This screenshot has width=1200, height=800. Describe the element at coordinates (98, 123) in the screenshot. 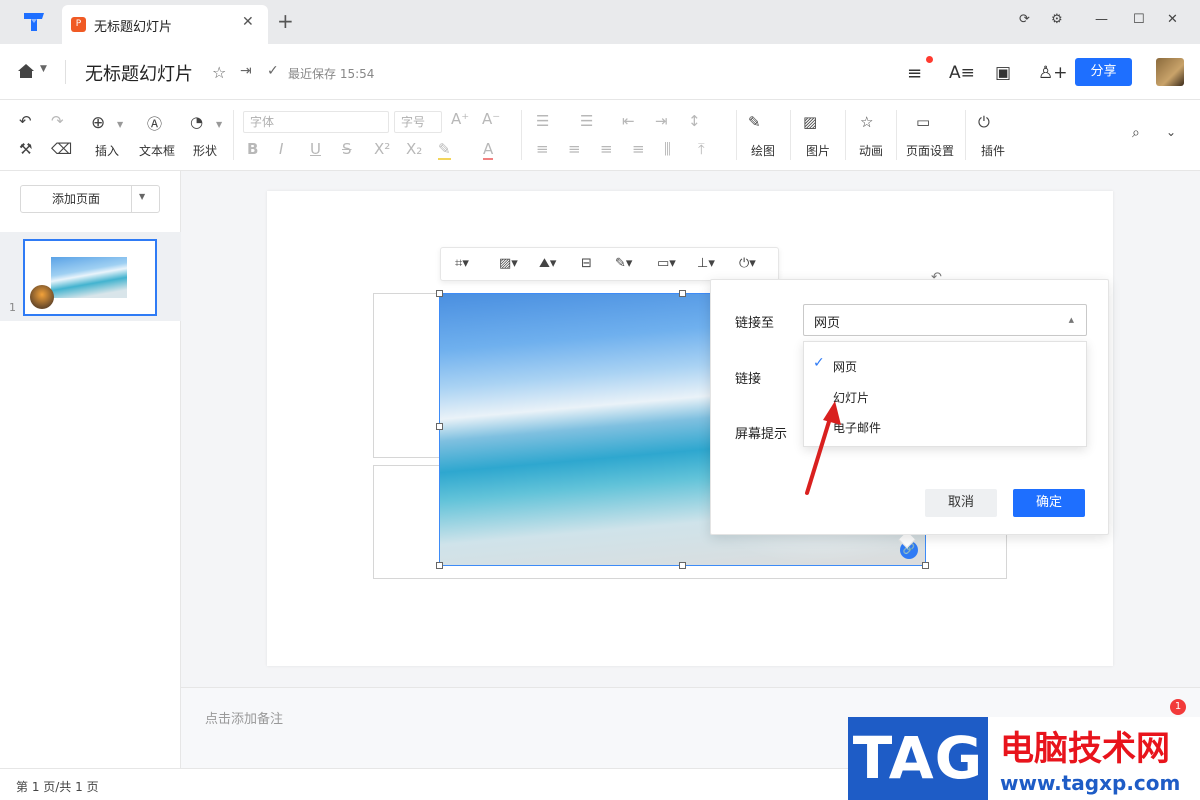

I see `insert-icon: ⊕` at that location.